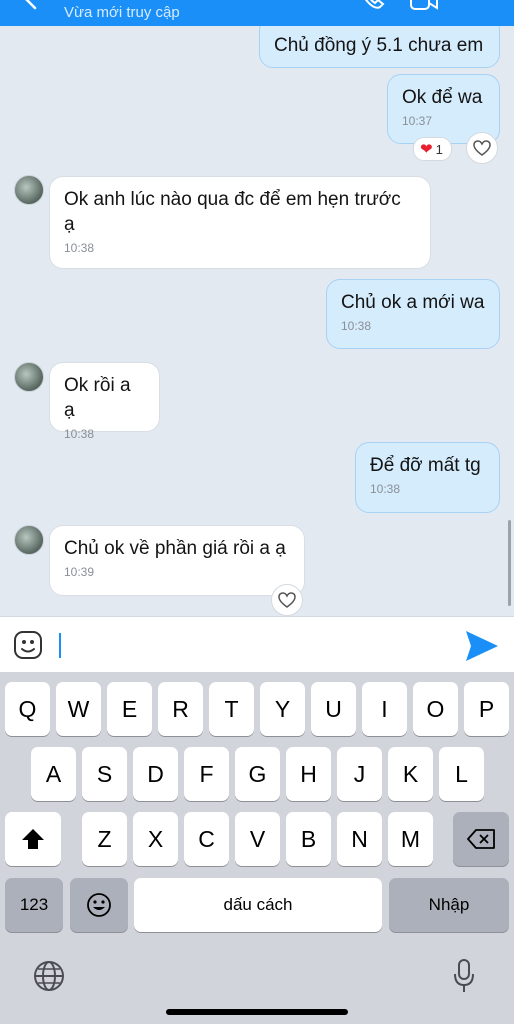 The height and width of the screenshot is (1024, 514). I want to click on microphone-icon, so click(464, 976).